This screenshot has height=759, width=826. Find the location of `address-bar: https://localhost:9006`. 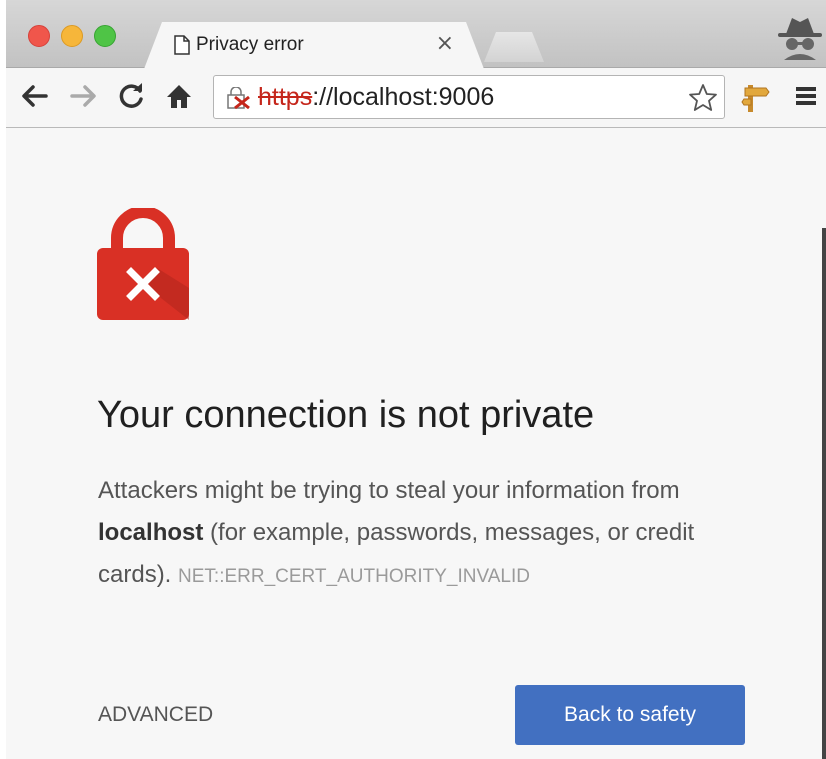

address-bar: https://localhost:9006 is located at coordinates (469, 97).